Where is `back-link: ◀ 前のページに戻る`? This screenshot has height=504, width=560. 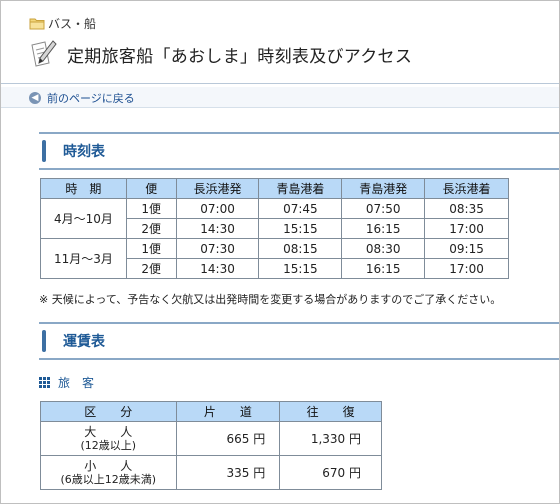
back-link: ◀ 前のページに戻る is located at coordinates (82, 98).